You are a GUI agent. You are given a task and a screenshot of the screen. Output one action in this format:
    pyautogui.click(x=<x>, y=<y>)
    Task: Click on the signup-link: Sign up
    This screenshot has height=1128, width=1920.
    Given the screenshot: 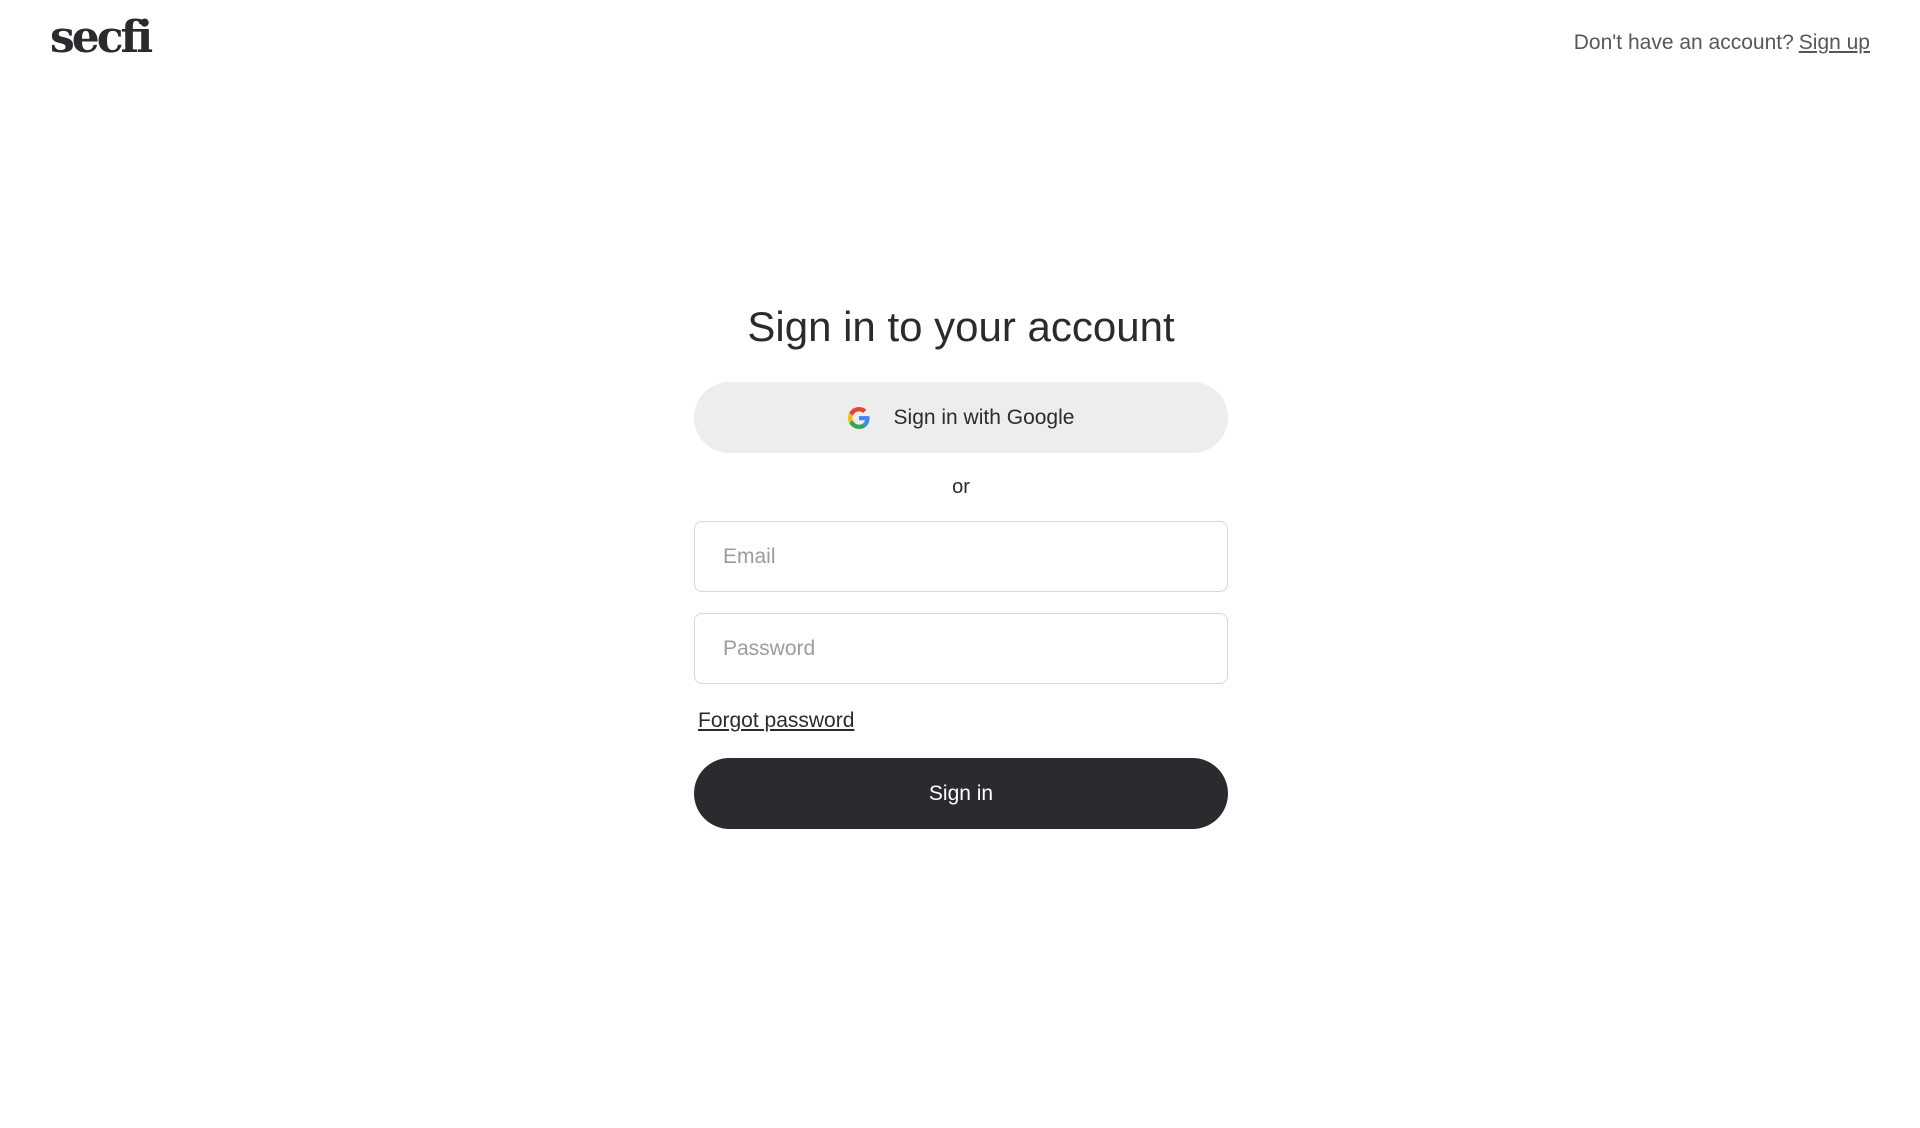 What is the action you would take?
    pyautogui.click(x=1834, y=42)
    